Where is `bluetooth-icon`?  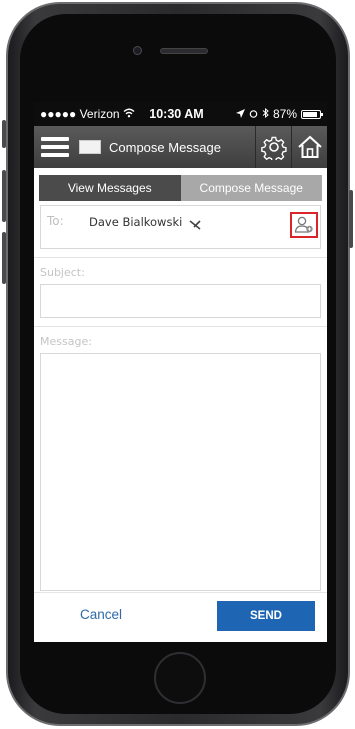
bluetooth-icon is located at coordinates (265, 114).